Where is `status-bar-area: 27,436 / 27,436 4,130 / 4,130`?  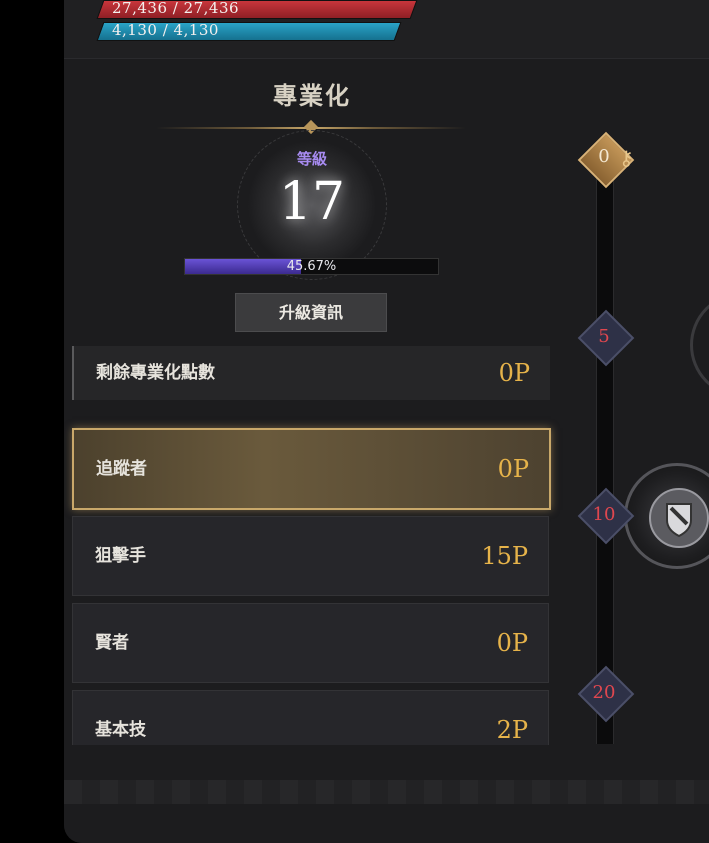
status-bar-area: 27,436 / 27,436 4,130 / 4,130 is located at coordinates (386, 29).